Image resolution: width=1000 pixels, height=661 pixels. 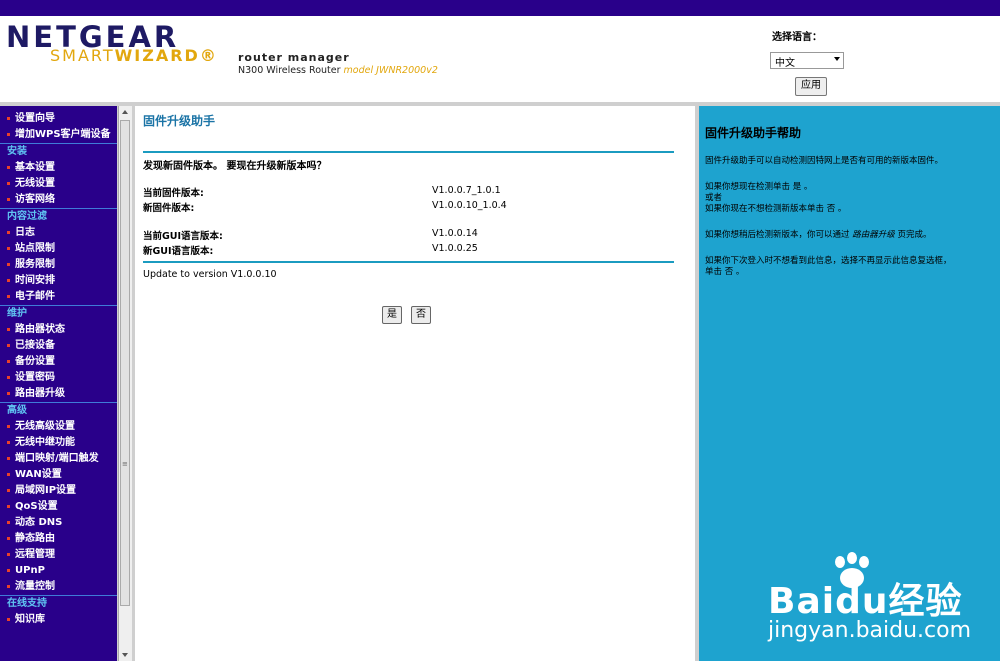 What do you see at coordinates (183, 236) in the screenshot?
I see `current-gui-label: 当前GUI语言版本:` at bounding box center [183, 236].